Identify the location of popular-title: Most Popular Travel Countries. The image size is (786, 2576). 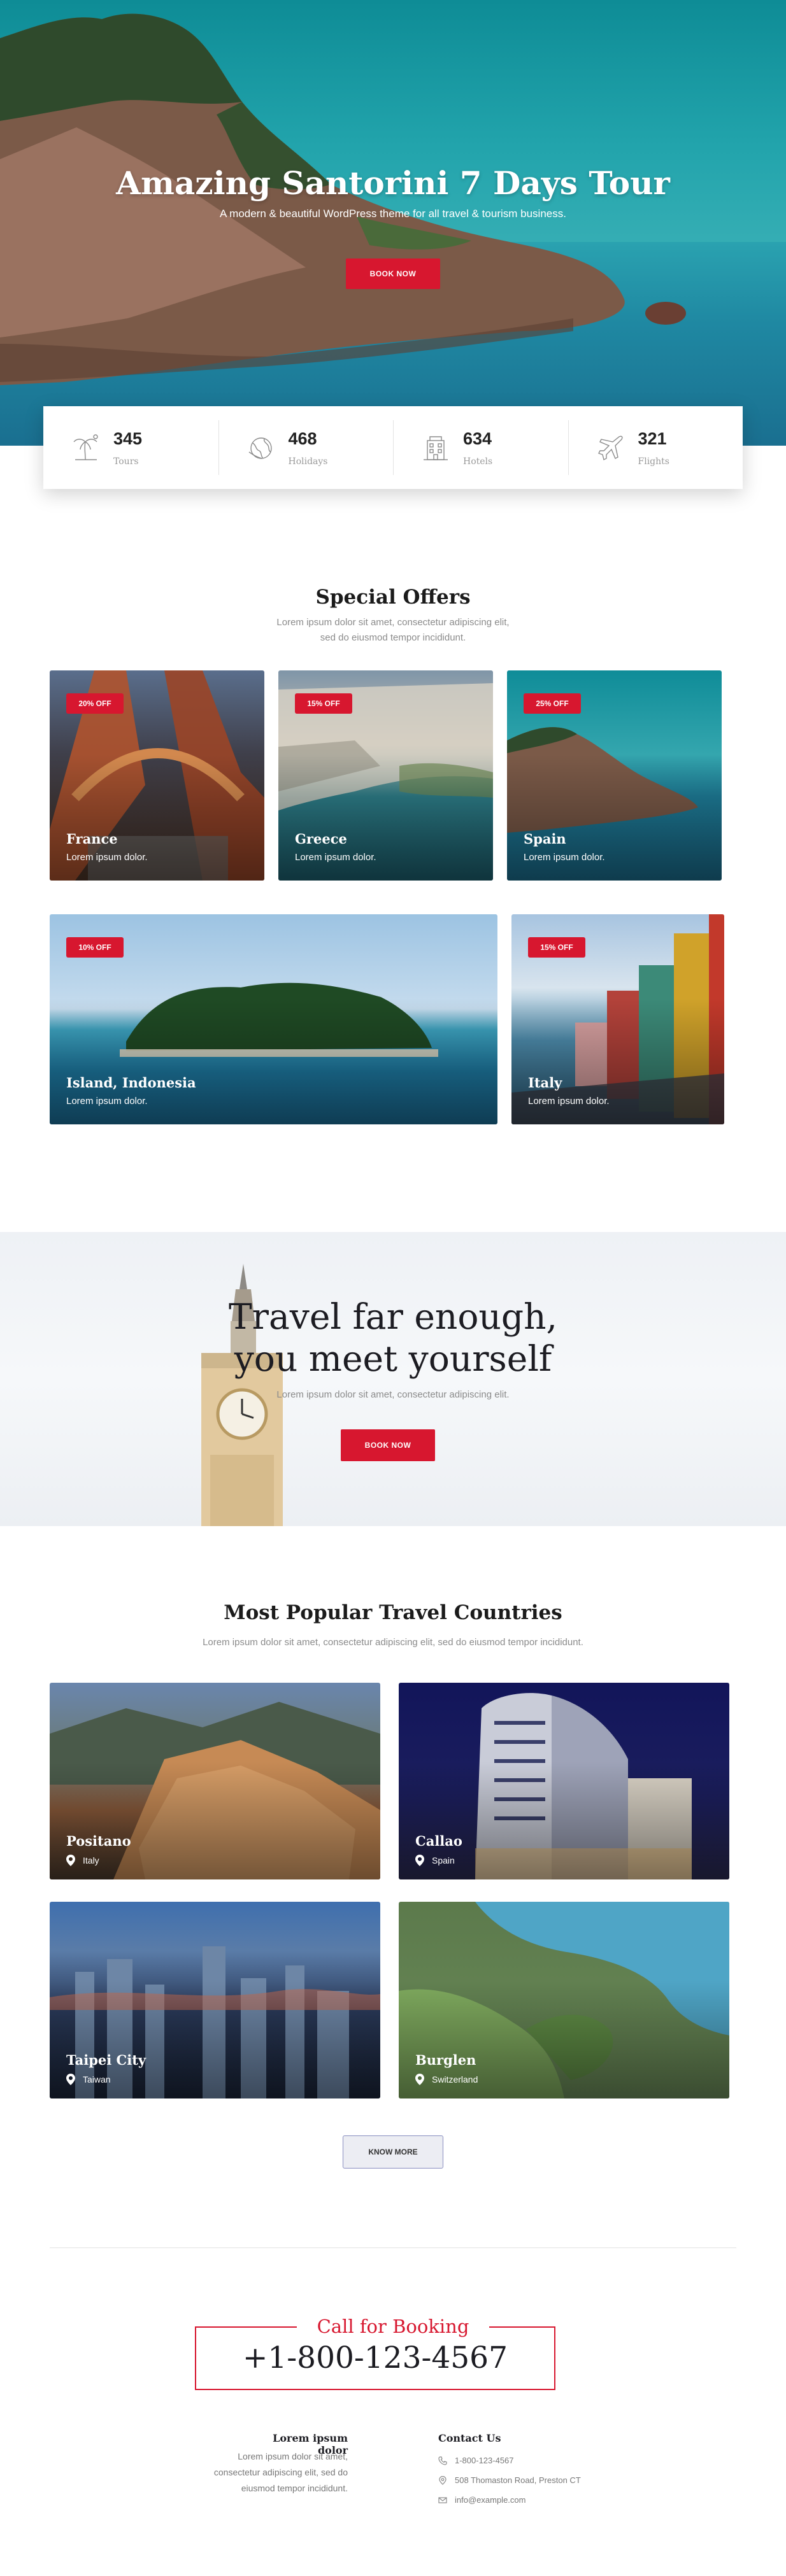
(393, 1612).